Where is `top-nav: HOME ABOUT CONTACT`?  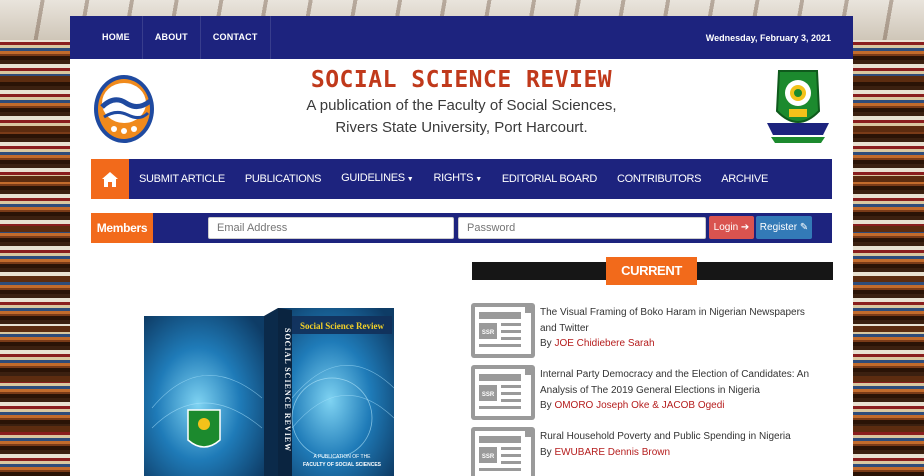
top-nav: HOME ABOUT CONTACT is located at coordinates (180, 37).